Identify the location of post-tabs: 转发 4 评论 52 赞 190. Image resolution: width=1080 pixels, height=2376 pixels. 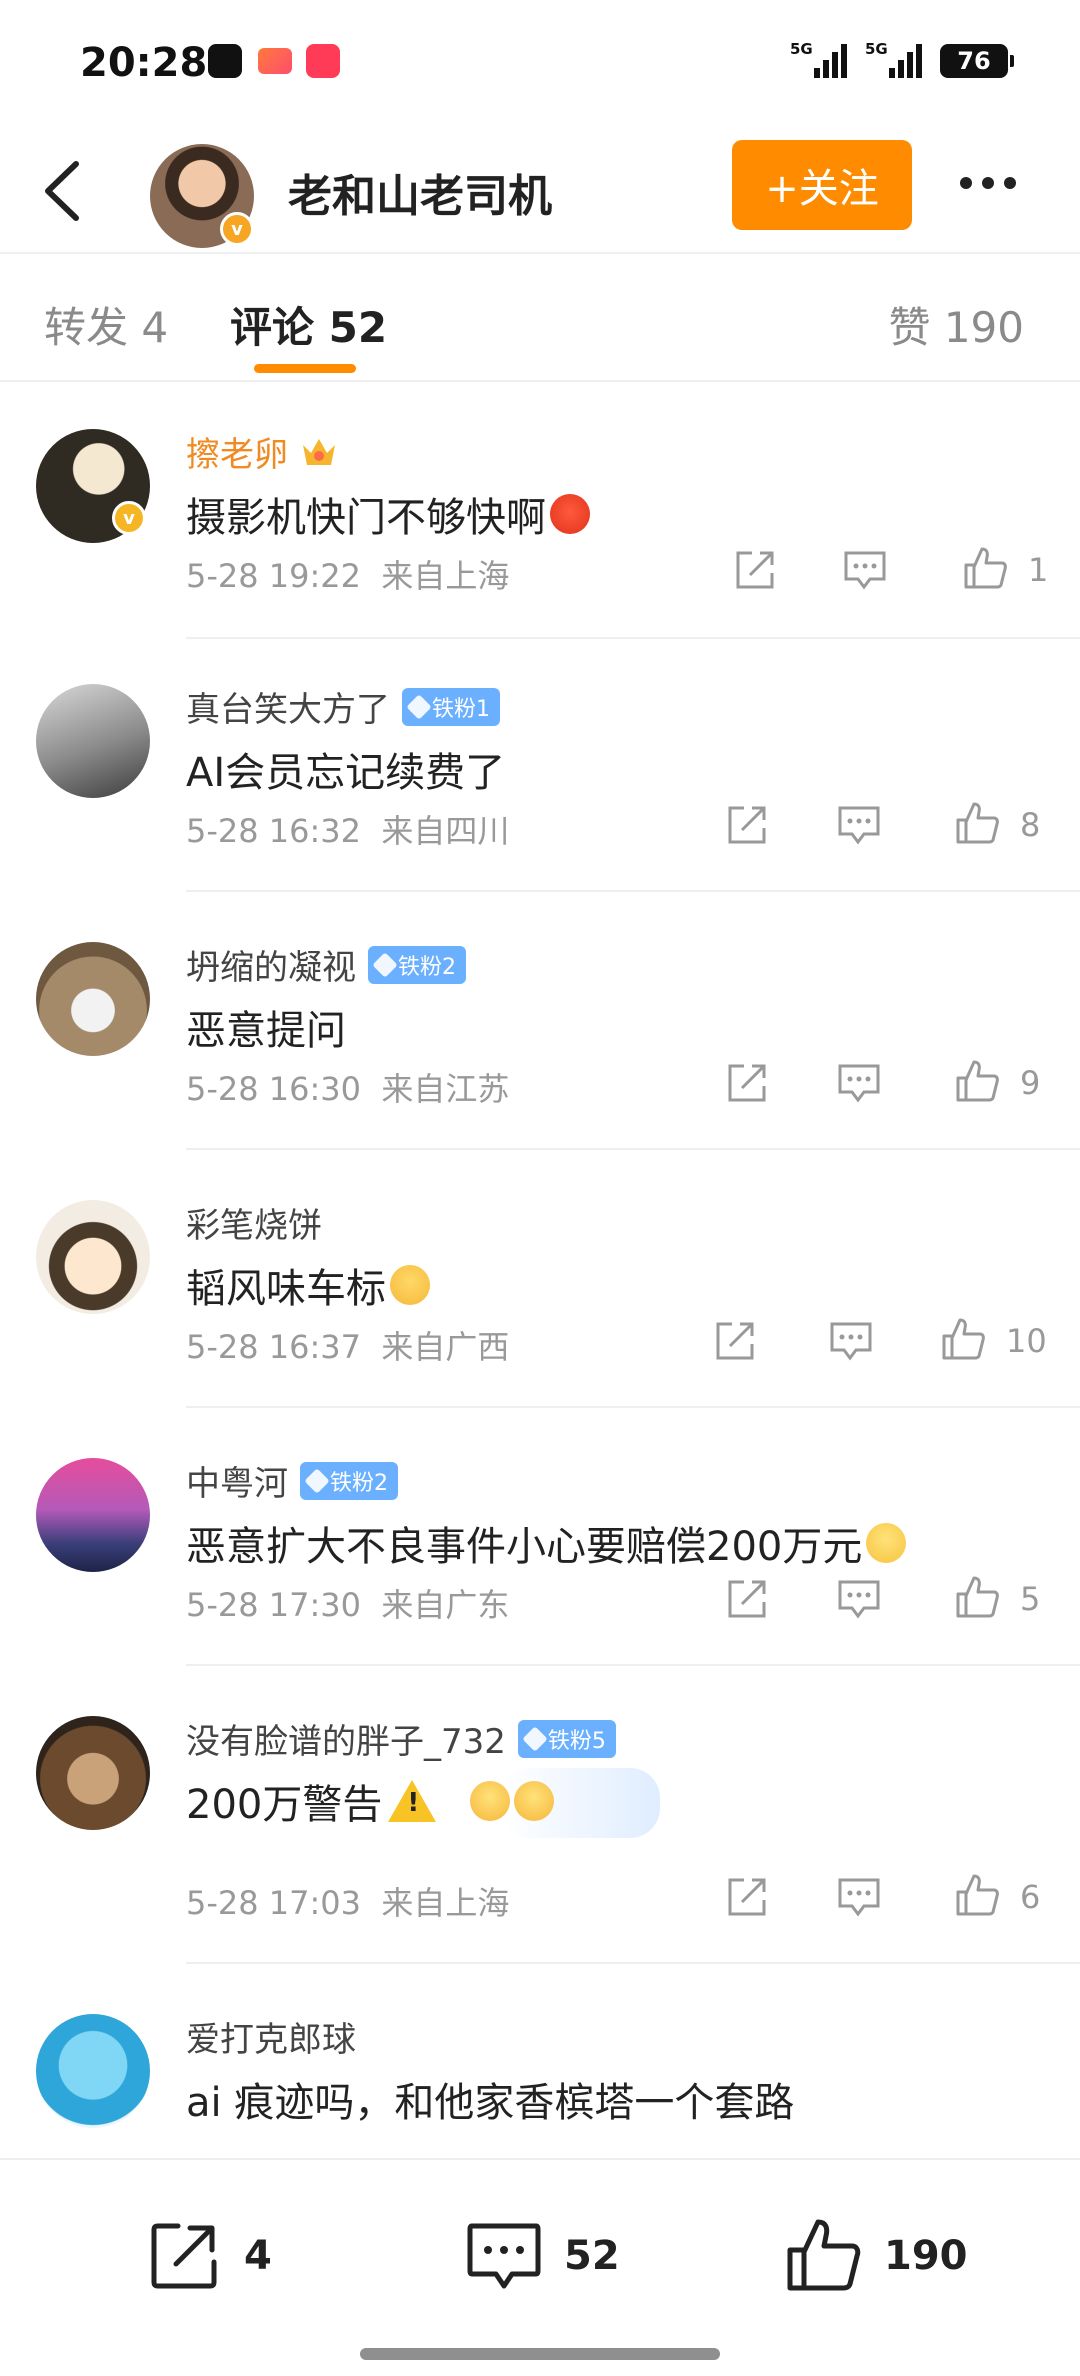
(540, 317).